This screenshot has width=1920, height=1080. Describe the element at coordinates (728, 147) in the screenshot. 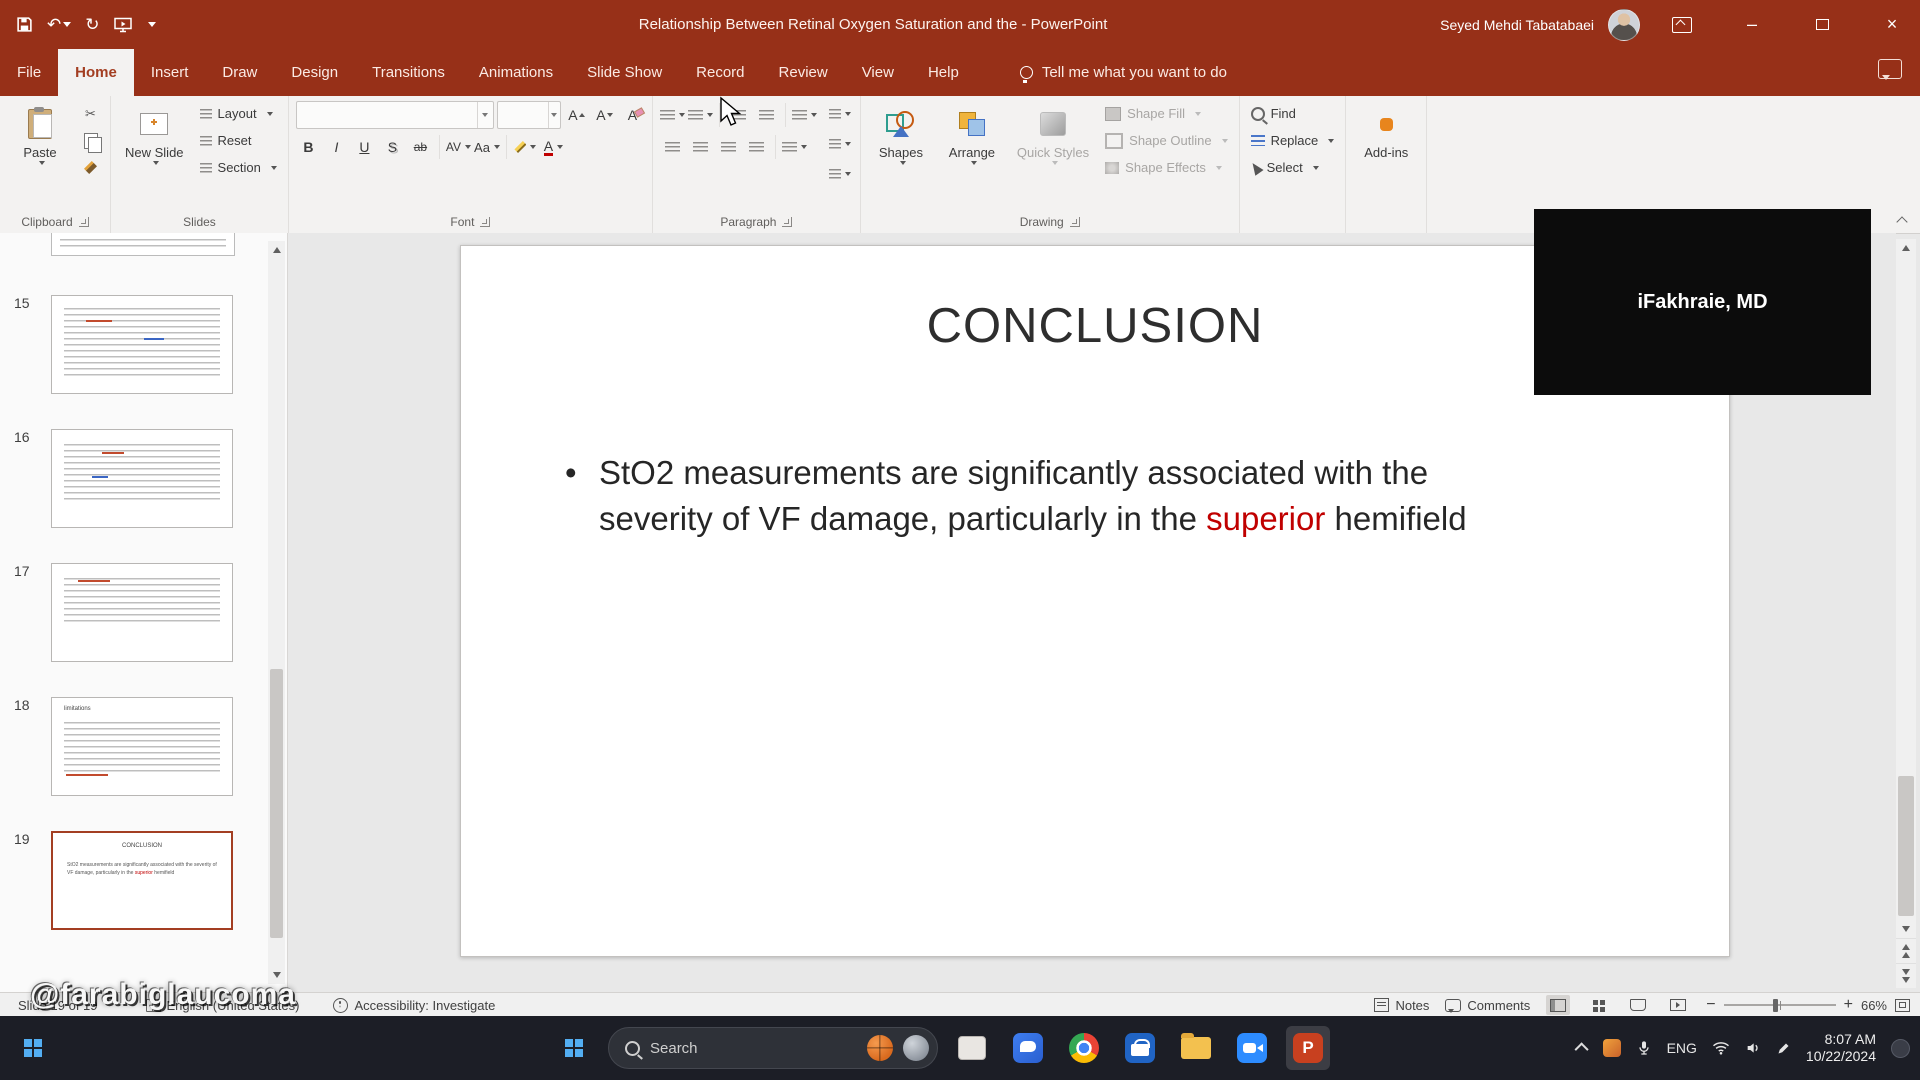

I see `align-right-button` at that location.